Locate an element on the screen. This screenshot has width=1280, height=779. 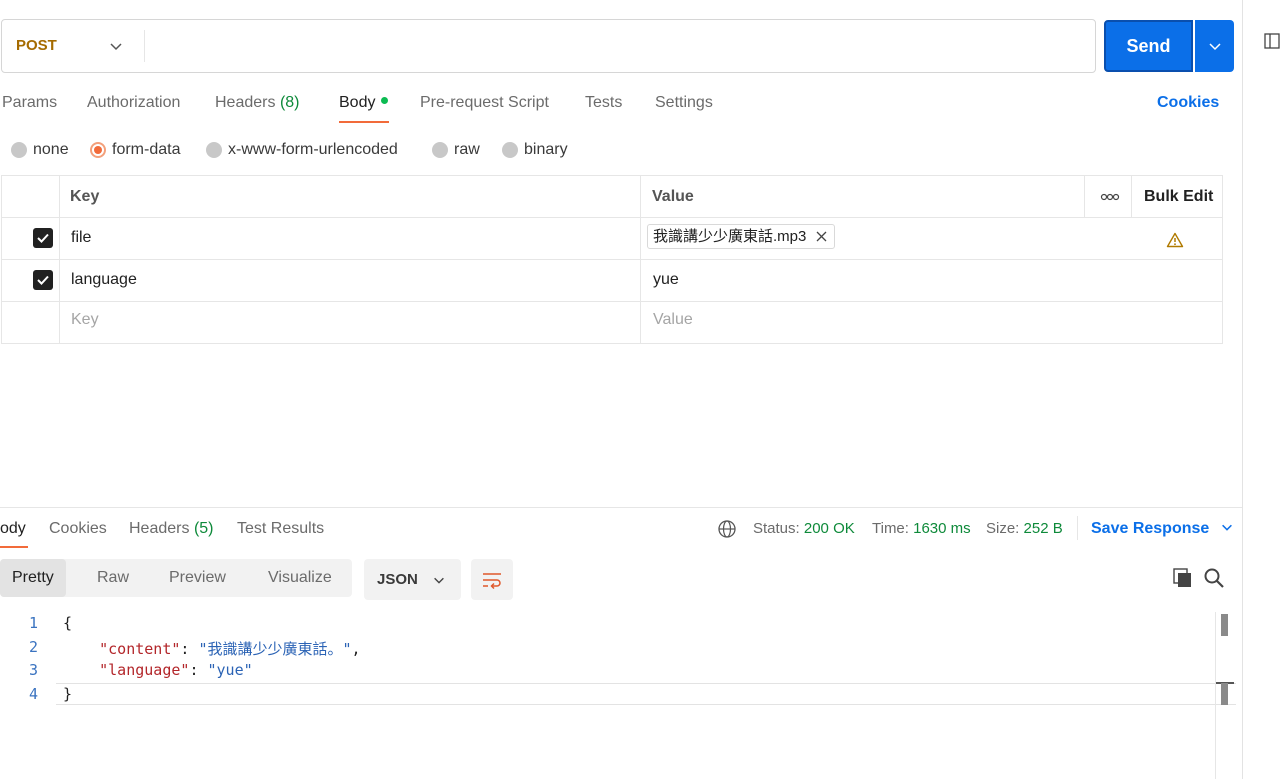
wrap-lines-icon is located at coordinates (492, 581).